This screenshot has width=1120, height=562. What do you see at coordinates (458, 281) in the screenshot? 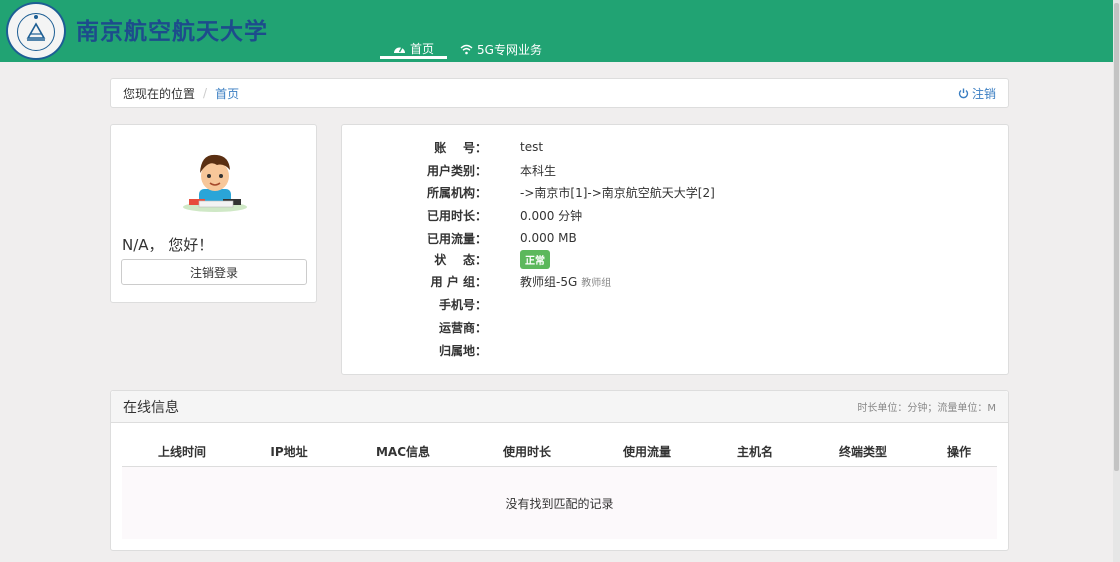
I see `info-key: 用 户 组：` at bounding box center [458, 281].